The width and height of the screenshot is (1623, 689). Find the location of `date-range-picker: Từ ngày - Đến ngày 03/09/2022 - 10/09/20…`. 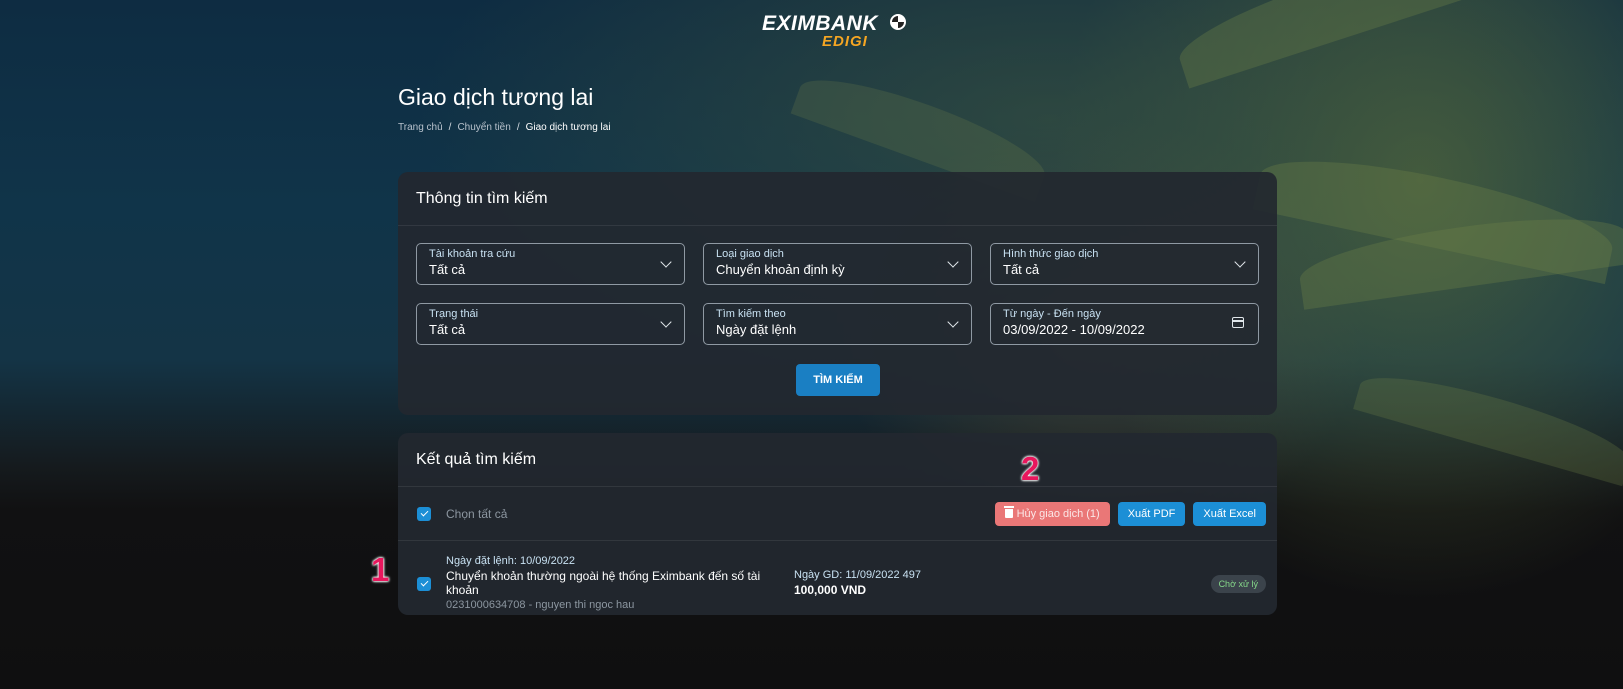

date-range-picker: Từ ngày - Đến ngày 03/09/2022 - 10/09/20… is located at coordinates (1124, 324).